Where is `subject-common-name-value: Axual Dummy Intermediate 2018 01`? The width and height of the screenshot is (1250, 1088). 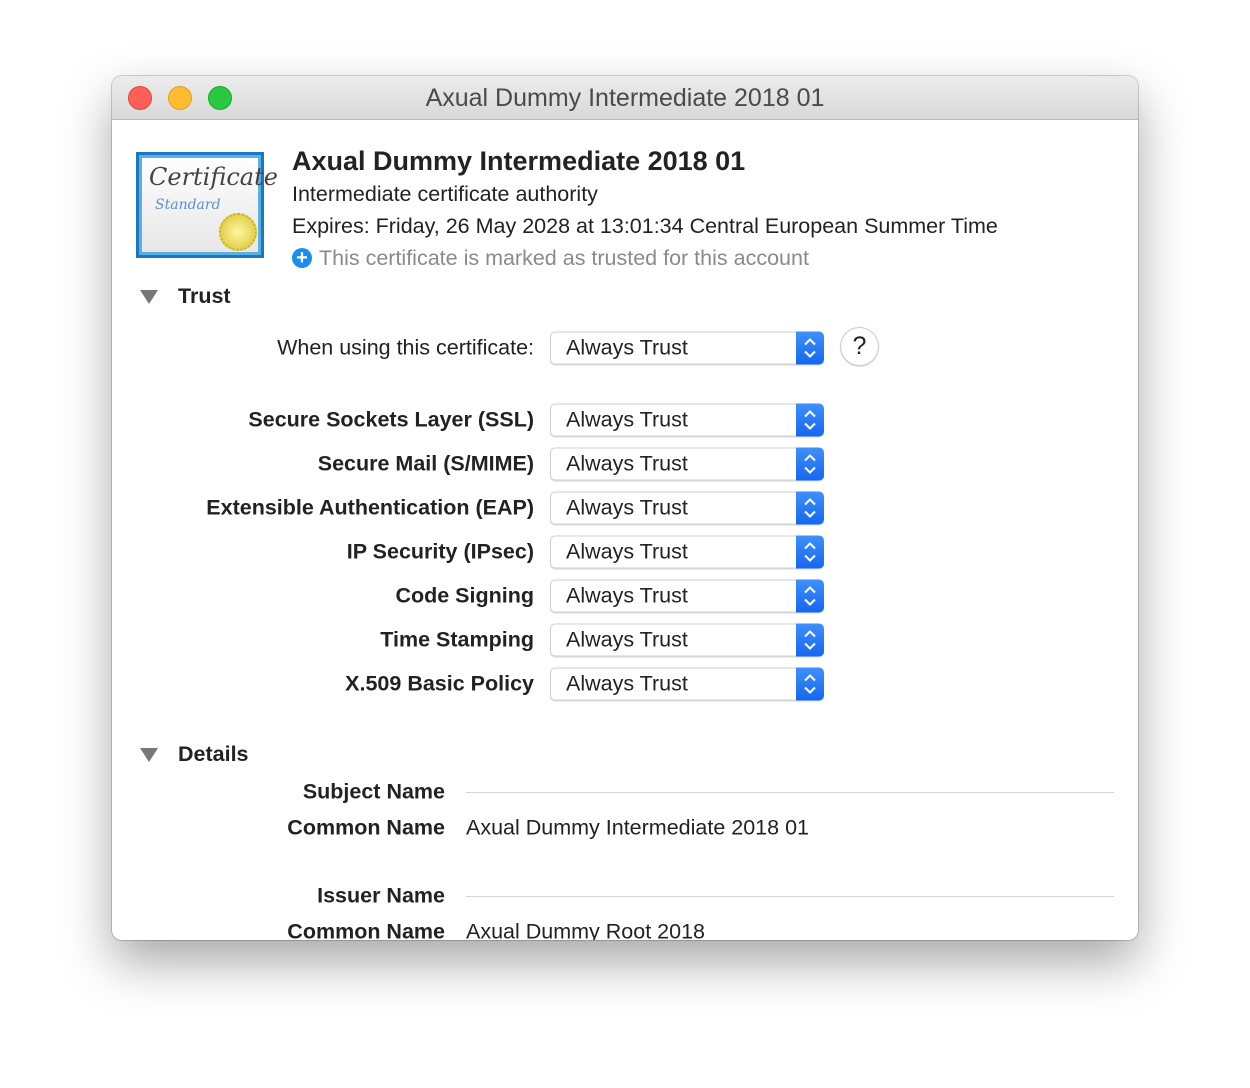 subject-common-name-value: Axual Dummy Intermediate 2018 01 is located at coordinates (637, 827).